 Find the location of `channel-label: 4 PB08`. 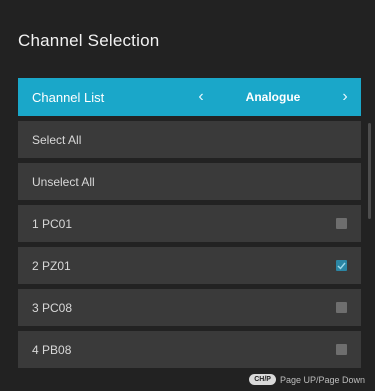

channel-label: 4 PB08 is located at coordinates (52, 349).